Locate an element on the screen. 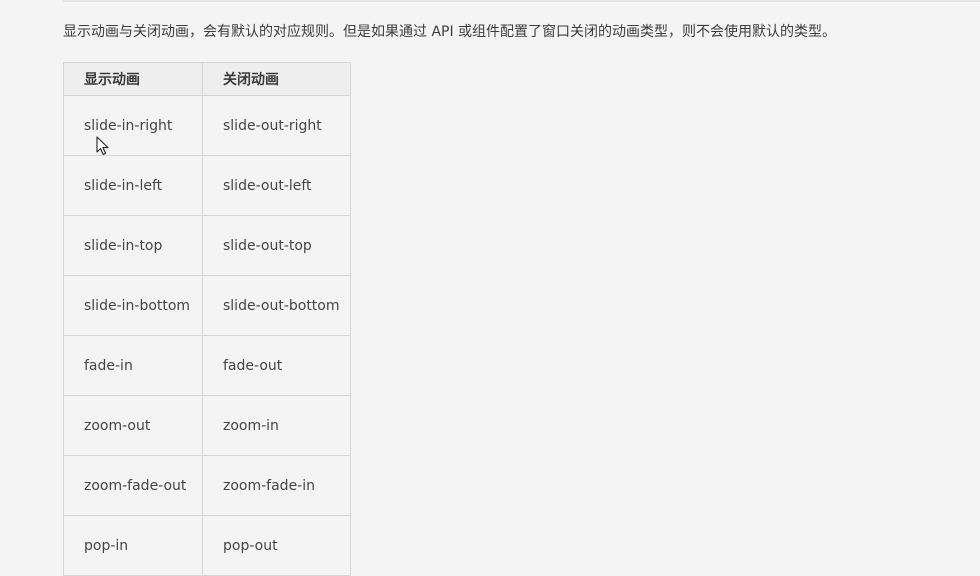 This screenshot has width=980, height=576. table-row: slide-in-top slide-out-top is located at coordinates (207, 245).